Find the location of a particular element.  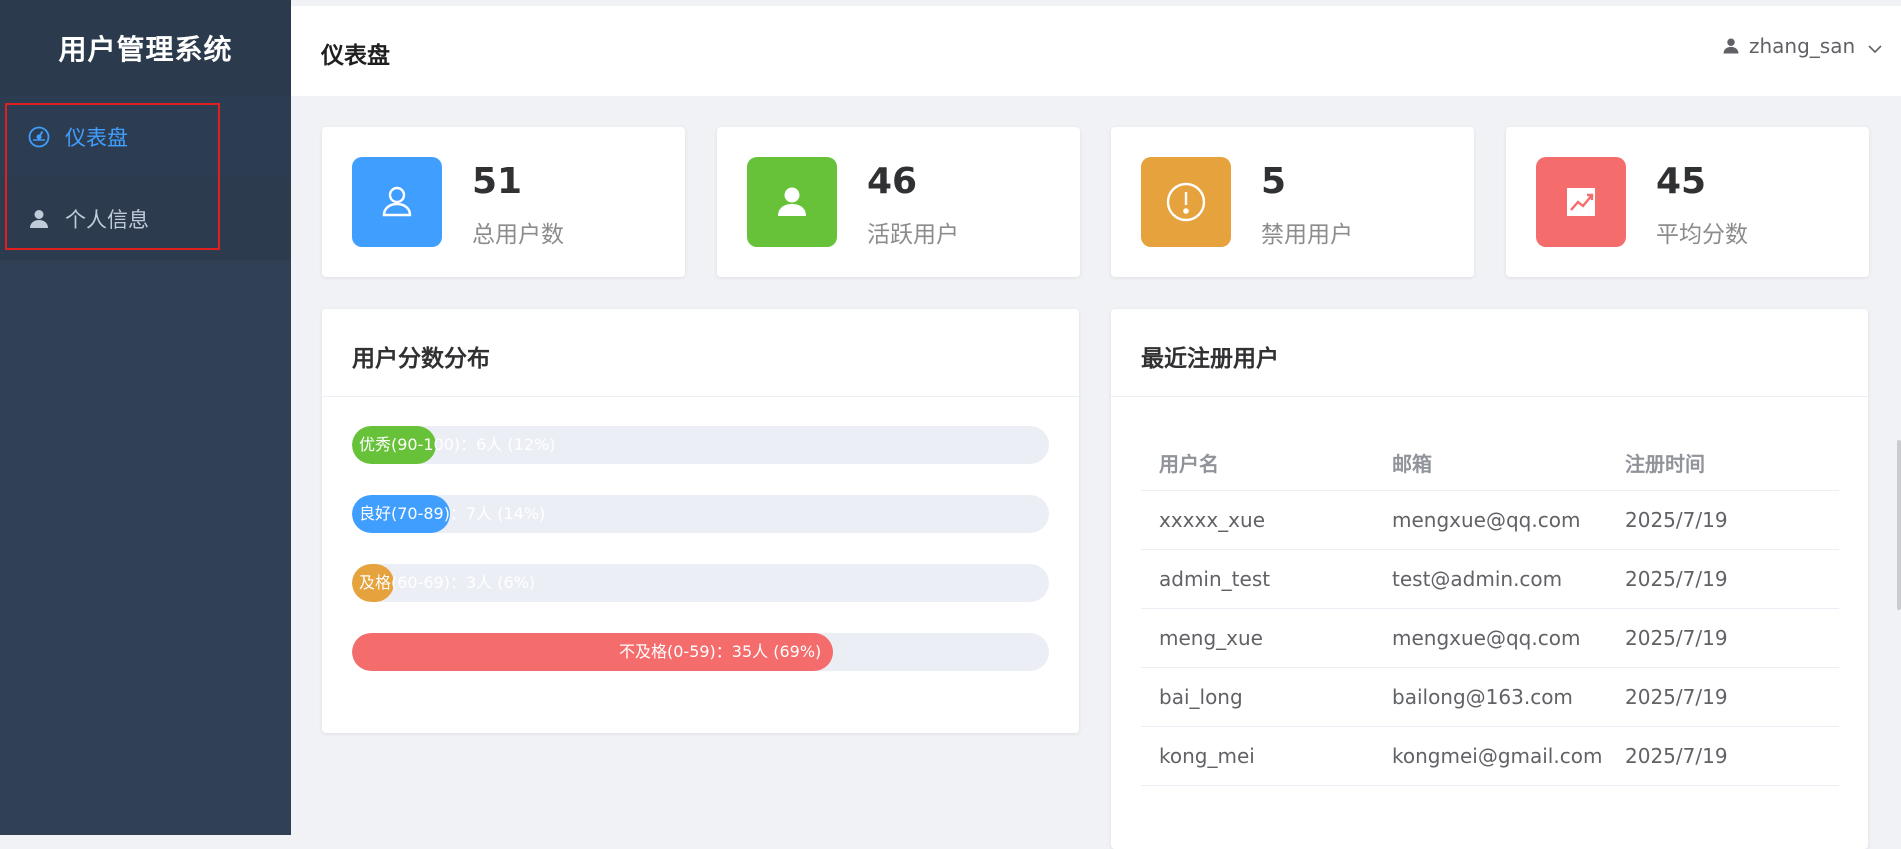

header: 仪表盘 zhang_san is located at coordinates (1096, 51).